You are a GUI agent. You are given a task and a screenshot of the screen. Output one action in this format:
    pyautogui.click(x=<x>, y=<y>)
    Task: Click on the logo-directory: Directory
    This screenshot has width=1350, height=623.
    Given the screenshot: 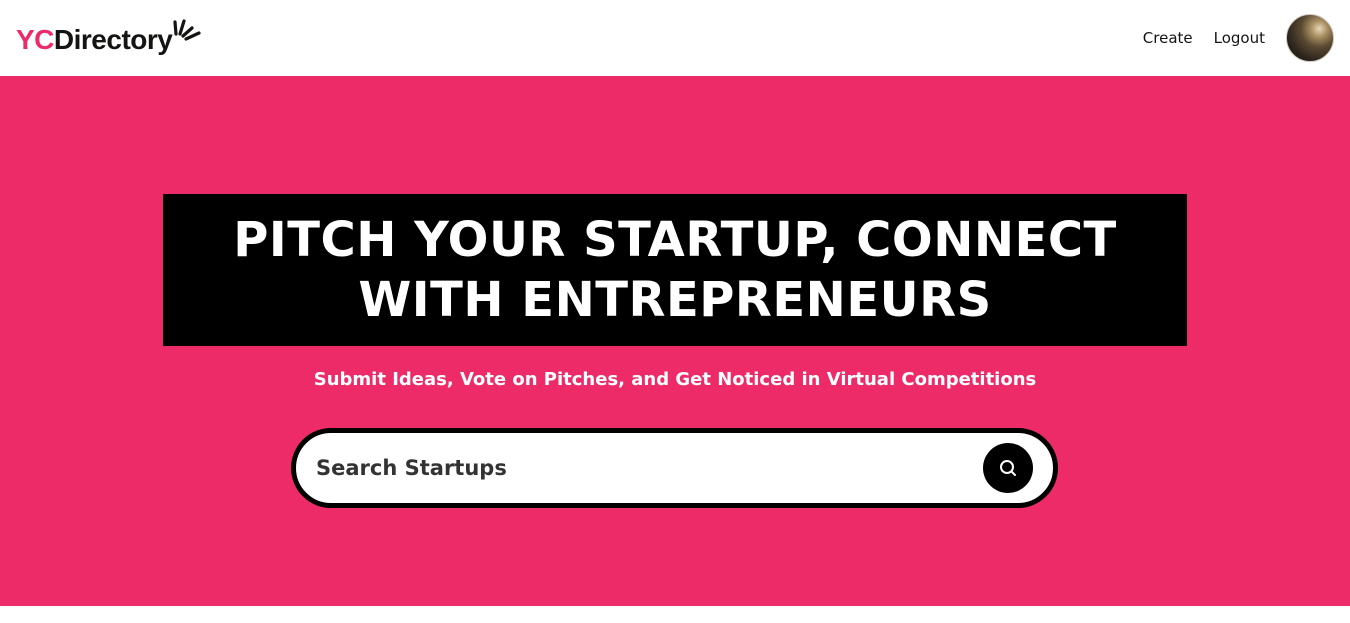 What is the action you would take?
    pyautogui.click(x=113, y=39)
    